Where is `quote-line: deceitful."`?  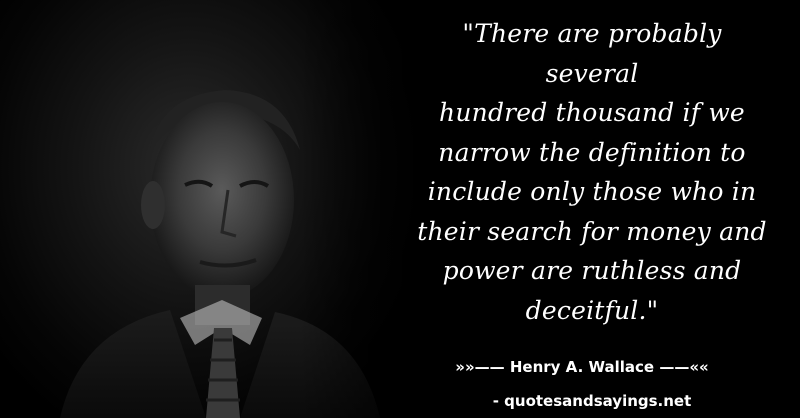 quote-line: deceitful." is located at coordinates (592, 310).